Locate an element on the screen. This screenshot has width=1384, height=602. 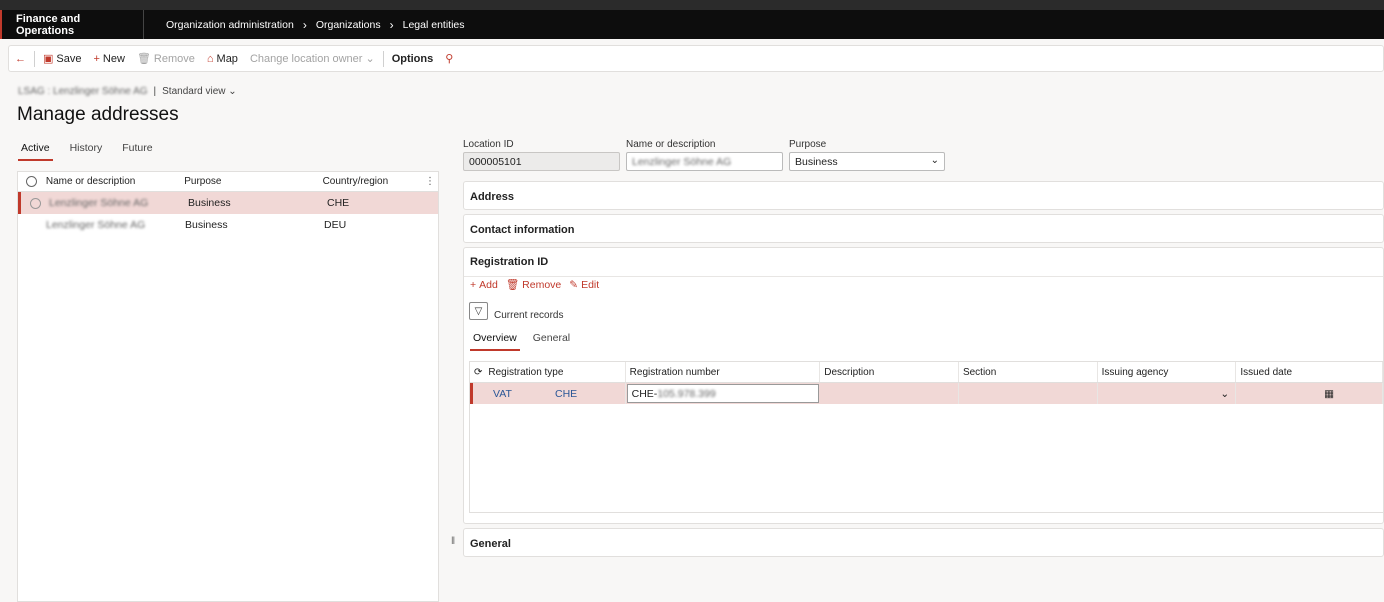
table-row: VAT CHE CHE- 105.978.399 ⌄ ▦ is located at coordinates (926, 393).